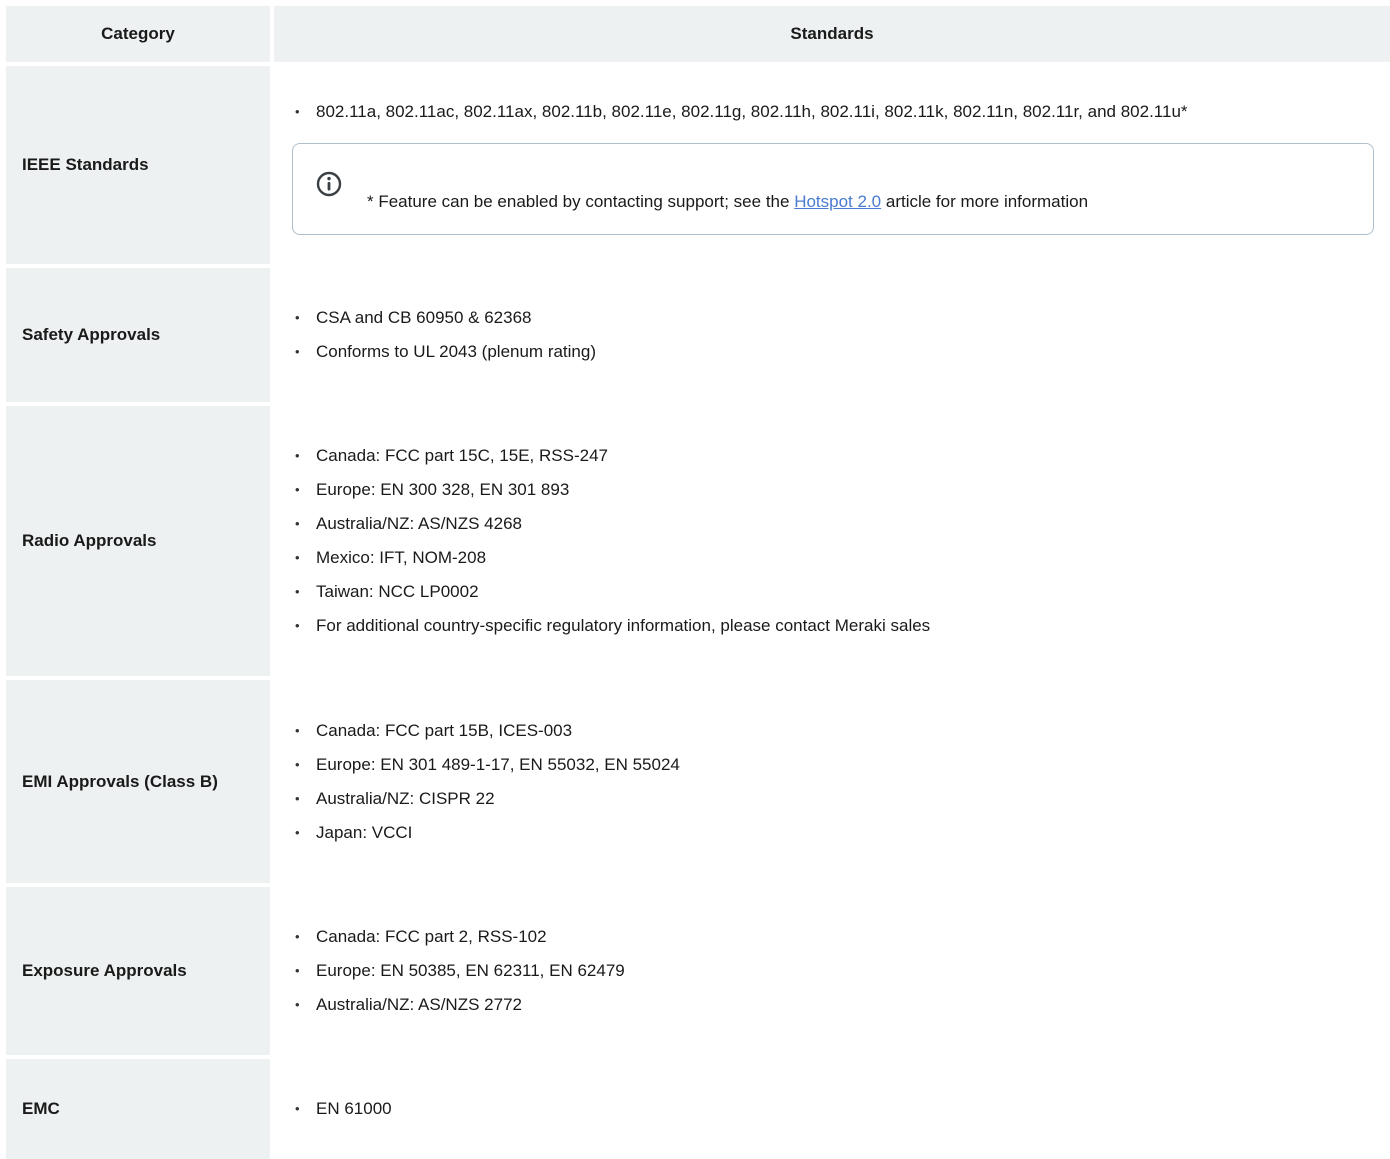  I want to click on list-item: Conforms to UL 2043 (plenum rating), so click(841, 352).